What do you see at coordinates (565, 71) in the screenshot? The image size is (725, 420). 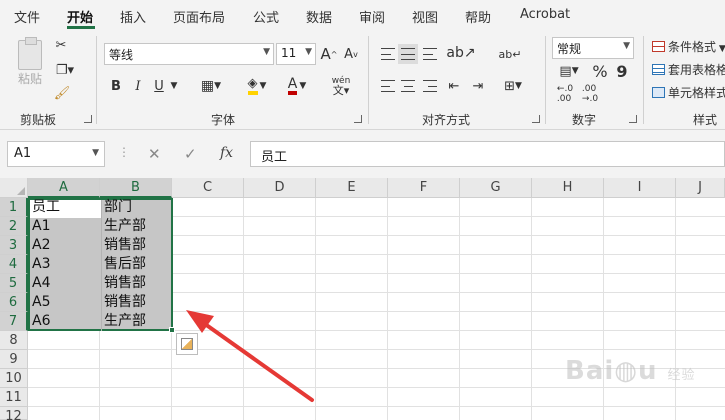 I see `currency-icon: ▤` at bounding box center [565, 71].